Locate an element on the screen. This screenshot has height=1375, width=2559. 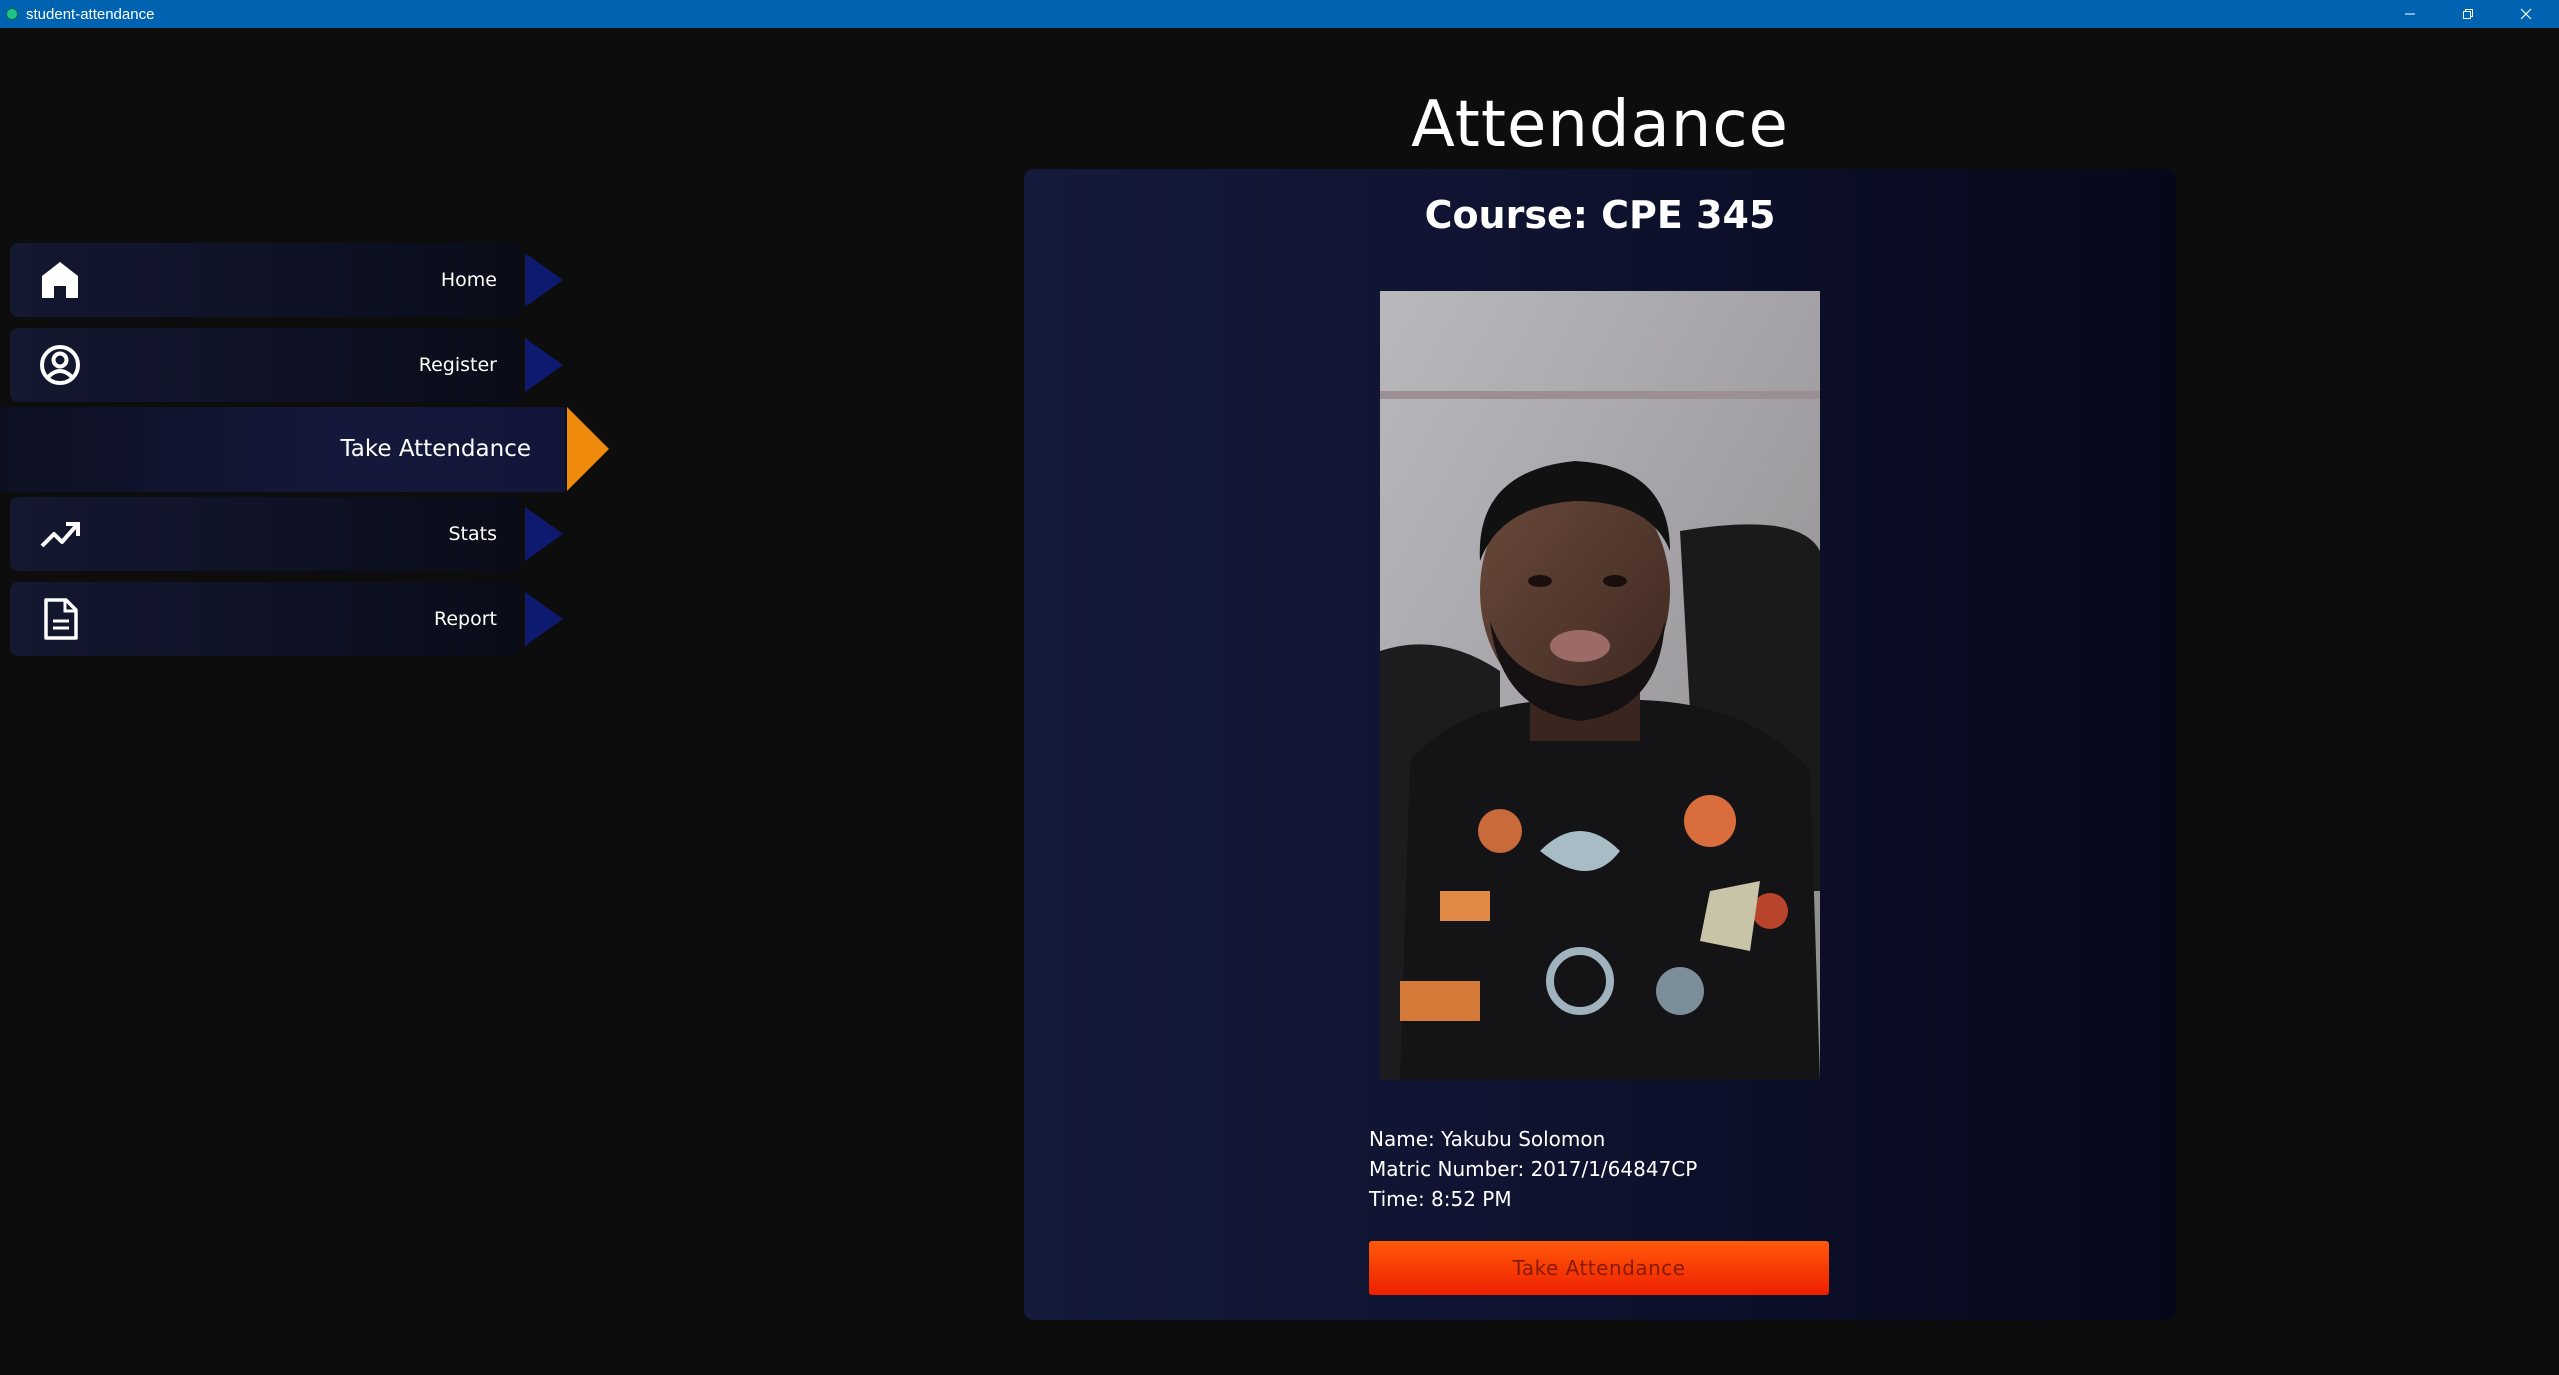
user-circle-icon is located at coordinates (60, 365).